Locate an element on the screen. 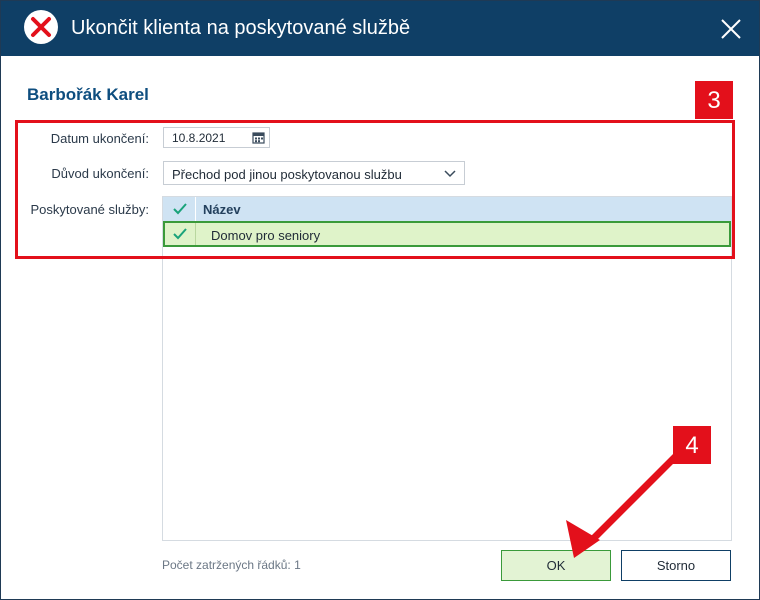 The image size is (760, 600). title-bar: Ukončit klienta na poskytované službě is located at coordinates (380, 28).